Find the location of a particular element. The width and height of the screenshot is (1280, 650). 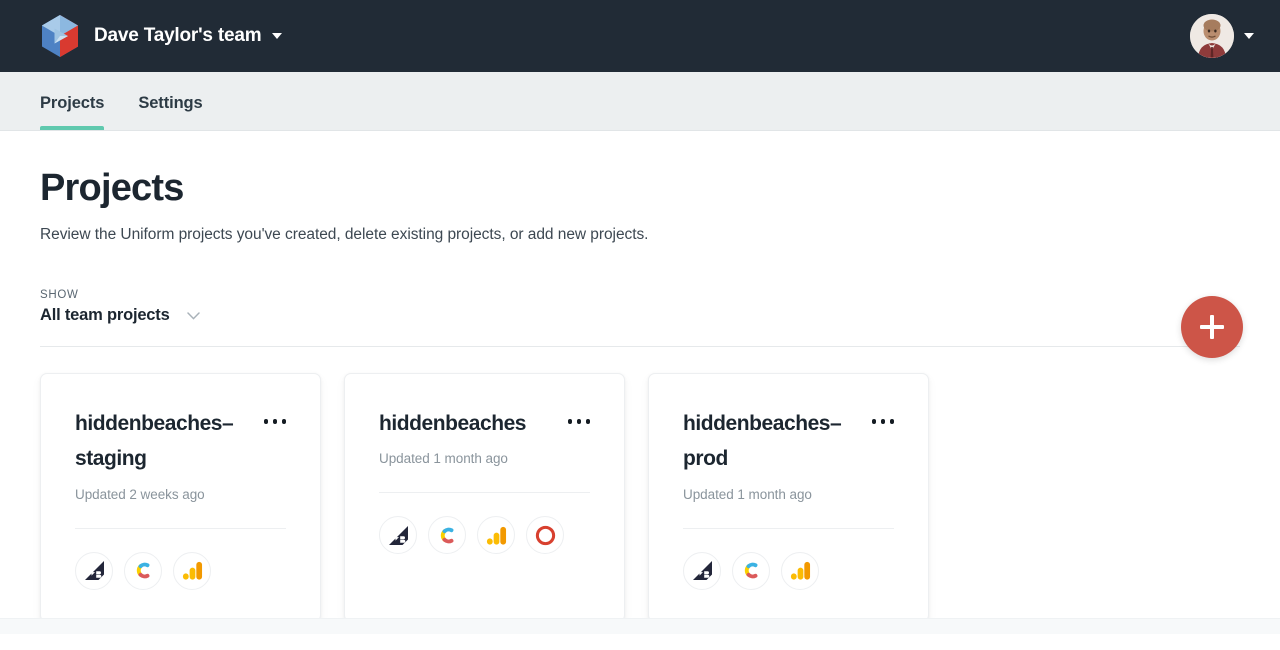

team-name-label: Dave Taylor's team is located at coordinates (178, 35).